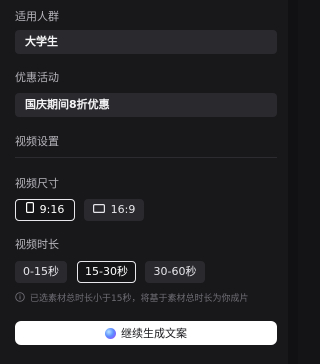 The image size is (320, 364). Describe the element at coordinates (110, 333) in the screenshot. I see `ai-orb-icon` at that location.